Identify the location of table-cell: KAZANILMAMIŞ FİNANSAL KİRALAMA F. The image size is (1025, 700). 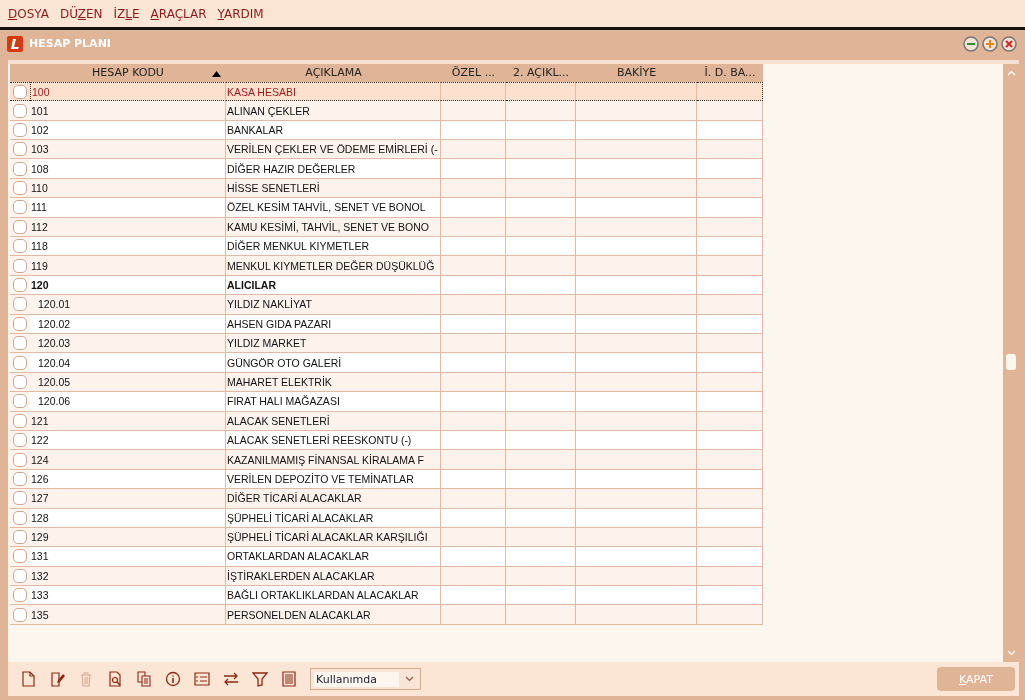
(333, 460).